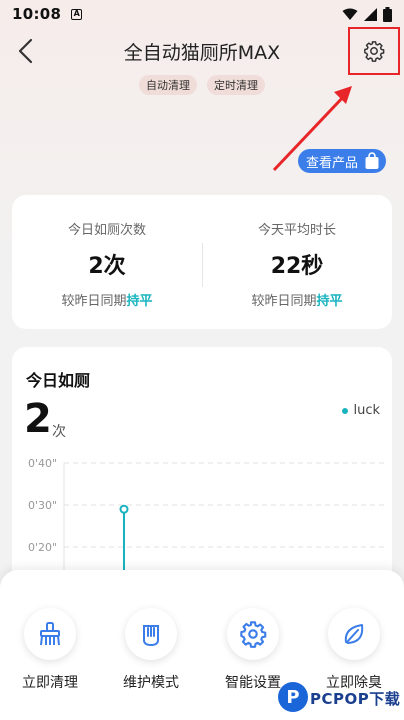 The image size is (404, 720). I want to click on clean-now-circle, so click(50, 634).